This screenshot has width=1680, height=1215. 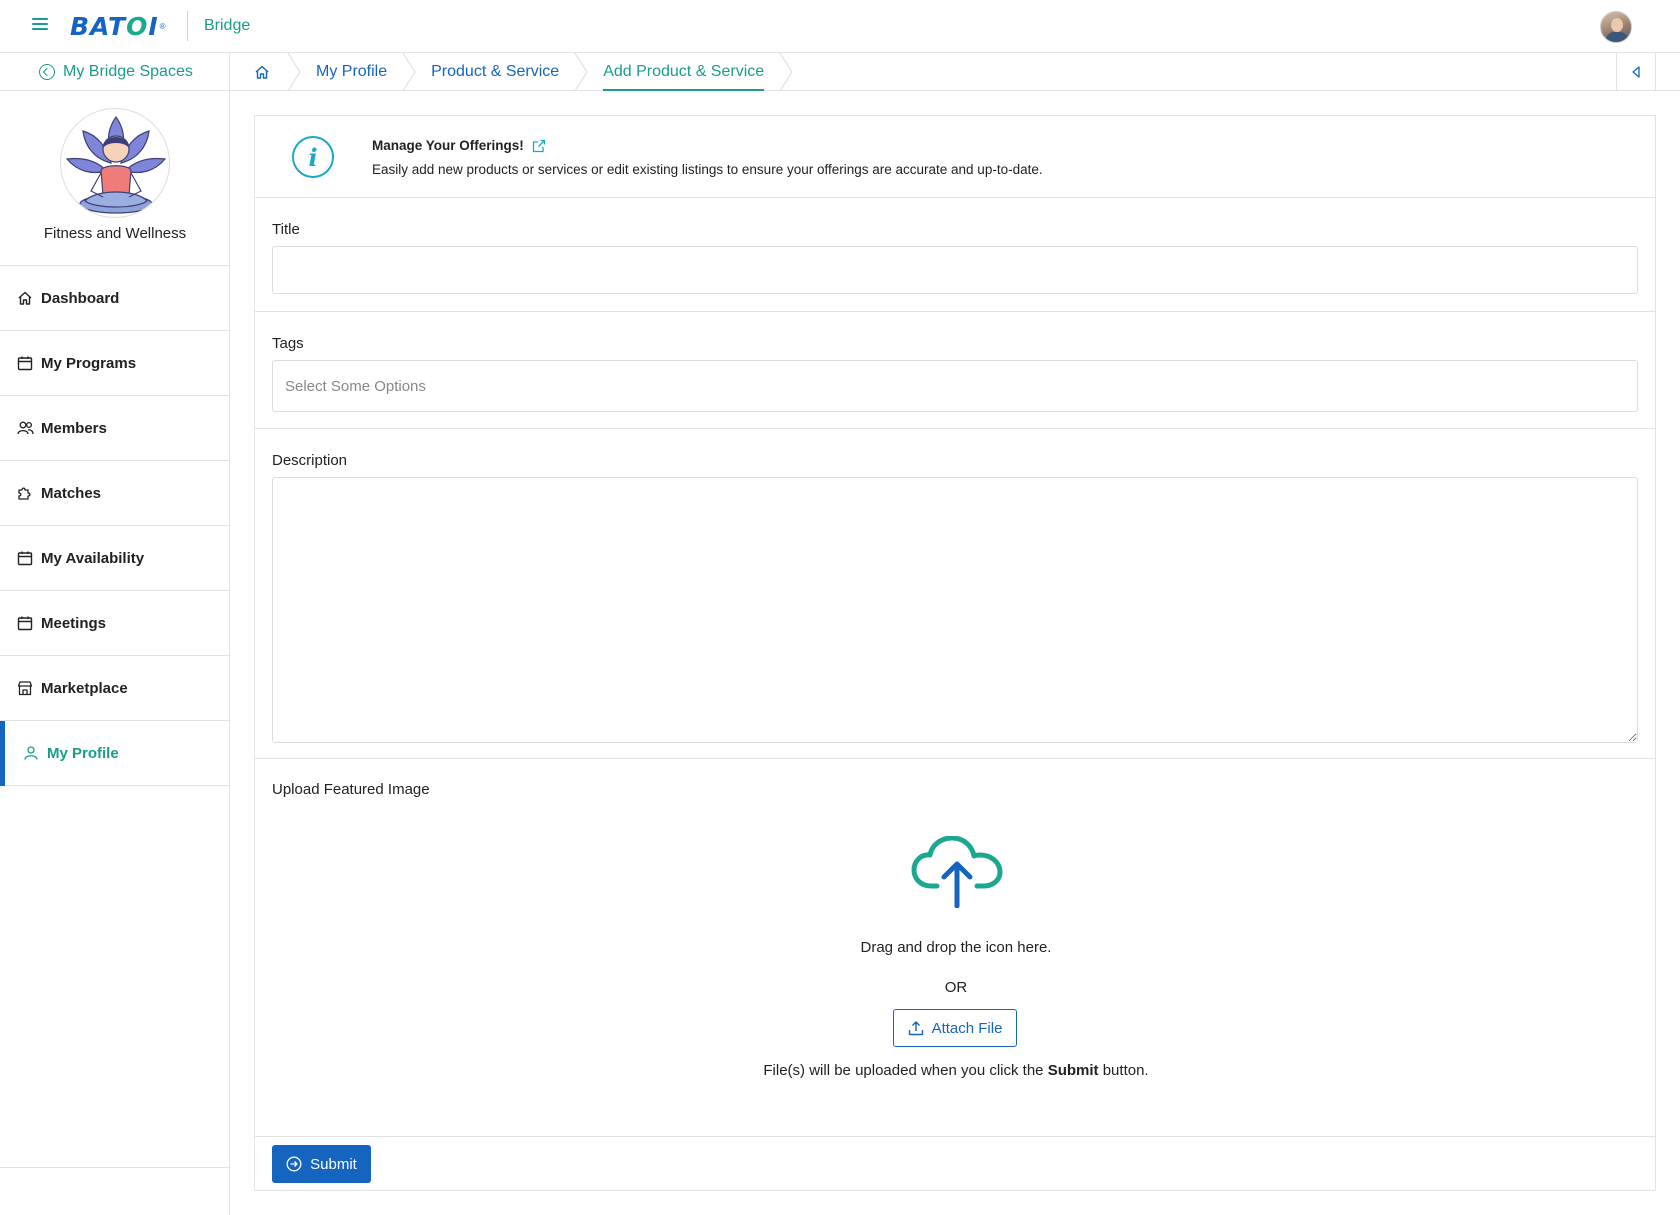 I want to click on sidebar-item-marketplace: Marketplace, so click(x=114, y=688).